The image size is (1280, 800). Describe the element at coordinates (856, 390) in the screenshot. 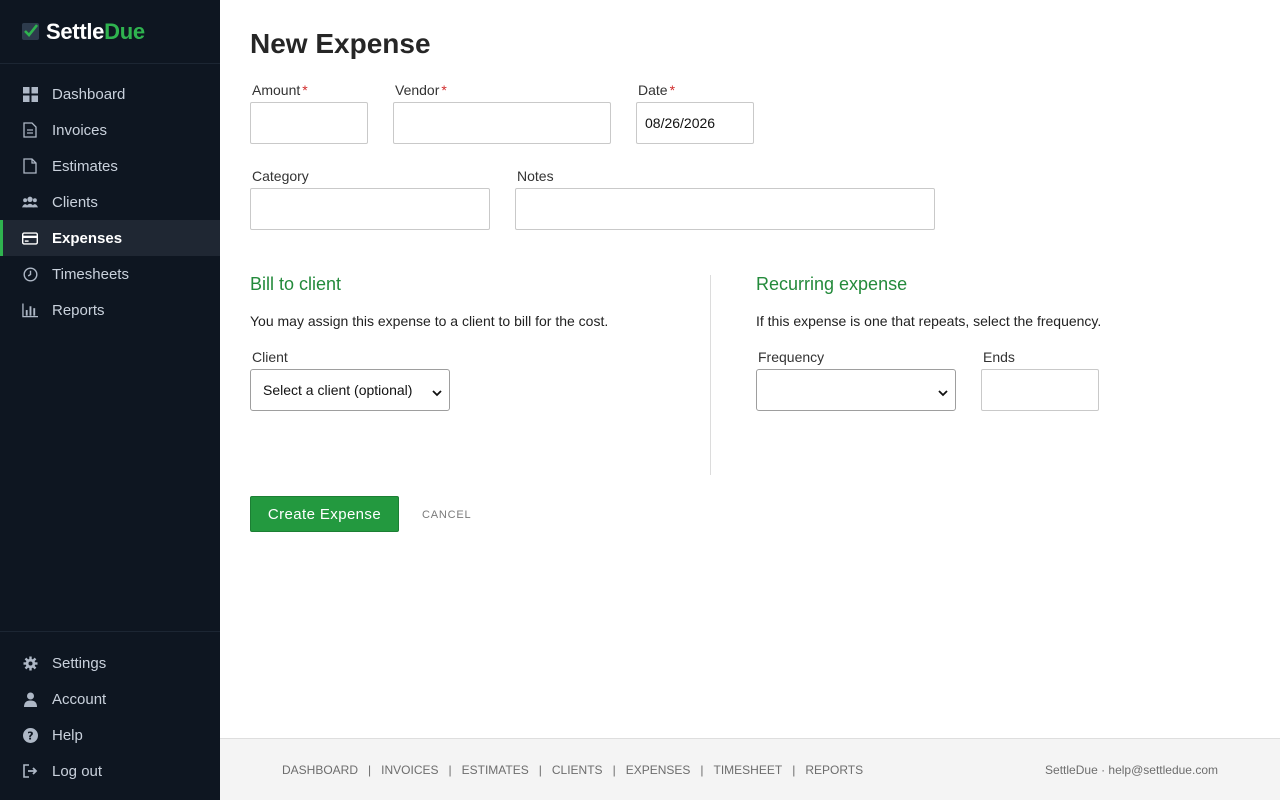

I see `frequency-select` at that location.